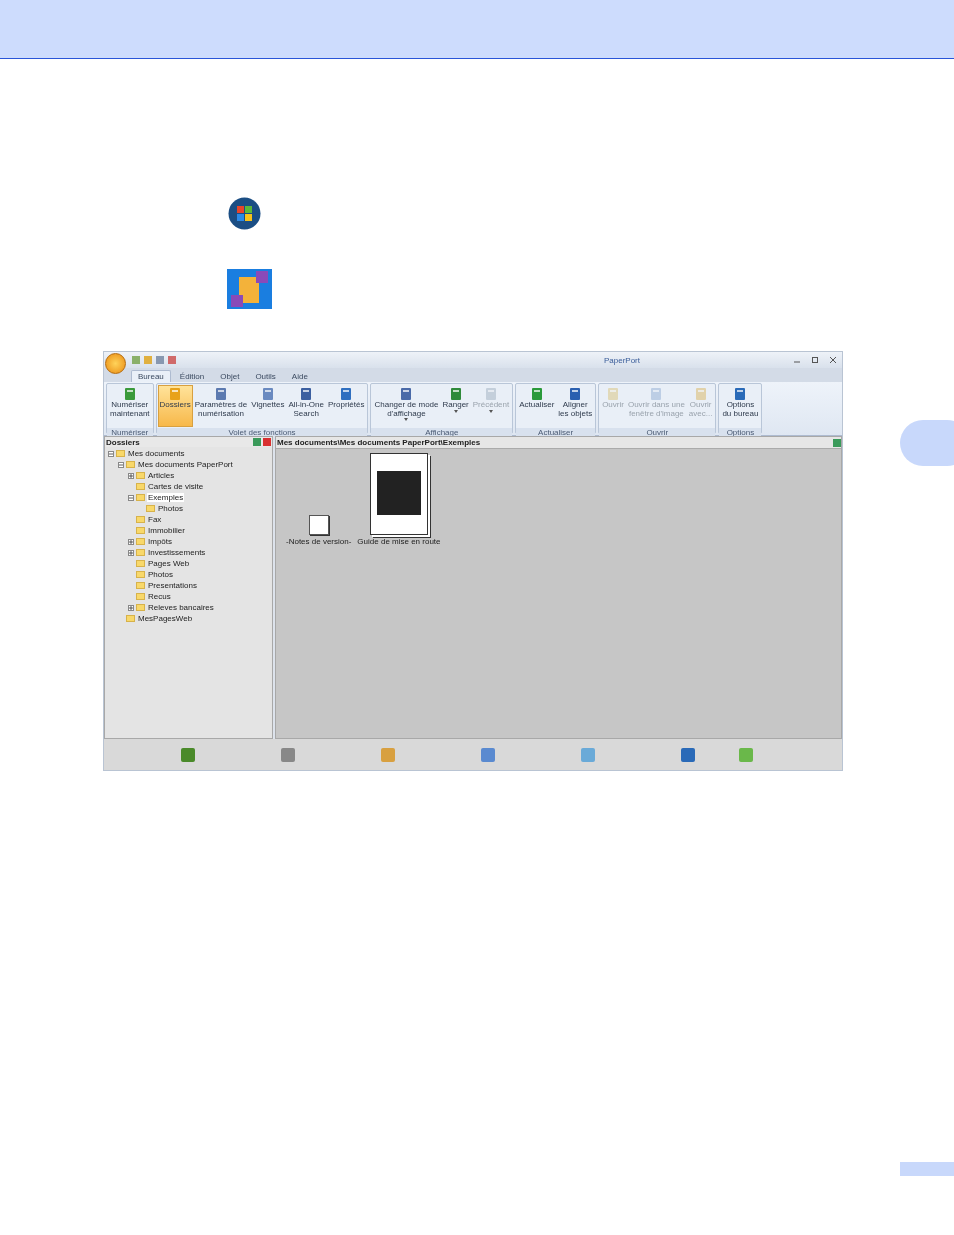 Image resolution: width=954 pixels, height=1235 pixels. What do you see at coordinates (155, 519) in the screenshot?
I see `folder-item: Fax` at bounding box center [155, 519].